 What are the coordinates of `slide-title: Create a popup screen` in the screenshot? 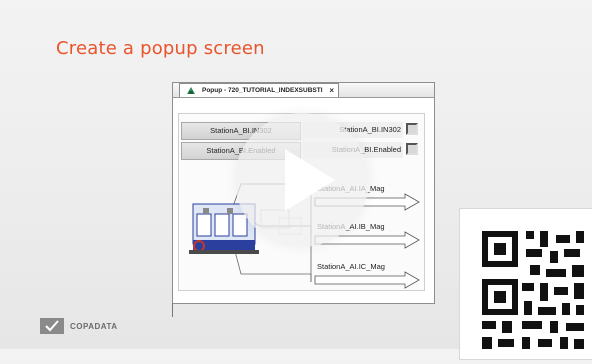 It's located at (160, 48).